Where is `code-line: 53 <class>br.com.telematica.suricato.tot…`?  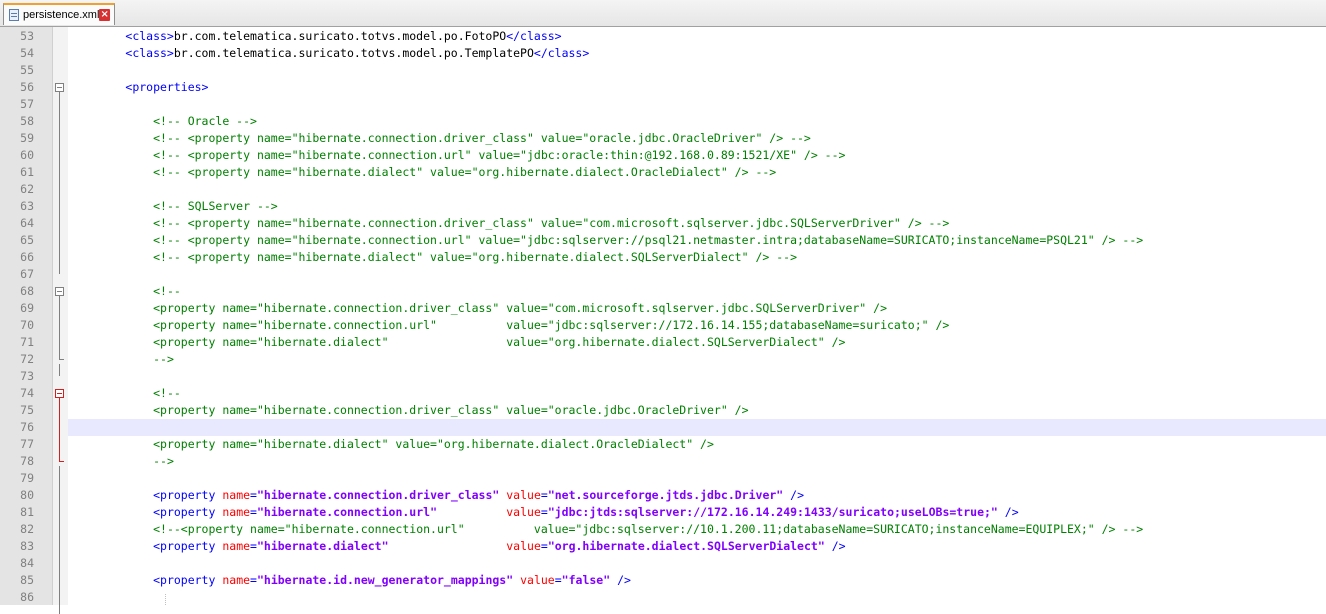
code-line: 53 <class>br.com.telematica.suricato.tot… is located at coordinates (663, 36).